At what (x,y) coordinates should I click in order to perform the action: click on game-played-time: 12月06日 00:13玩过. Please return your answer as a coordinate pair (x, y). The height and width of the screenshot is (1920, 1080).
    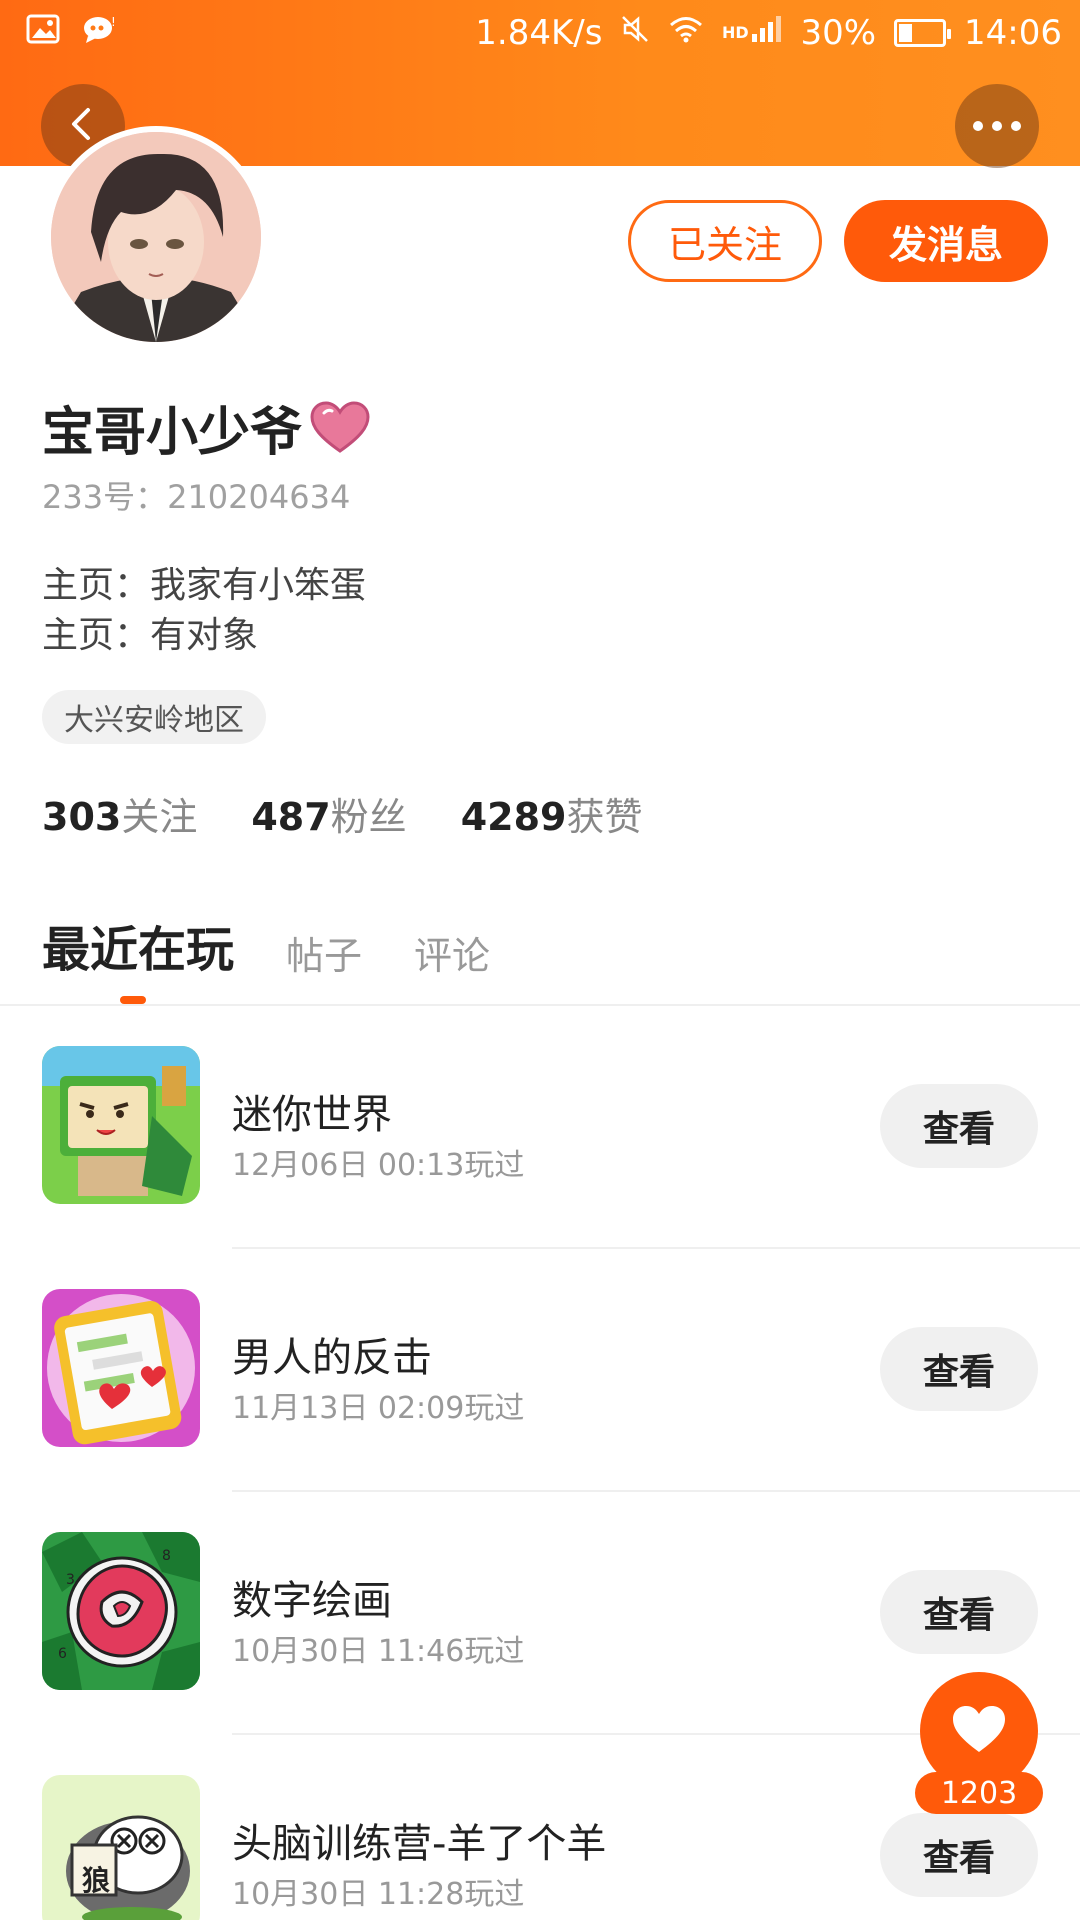
    Looking at the image, I should click on (378, 1165).